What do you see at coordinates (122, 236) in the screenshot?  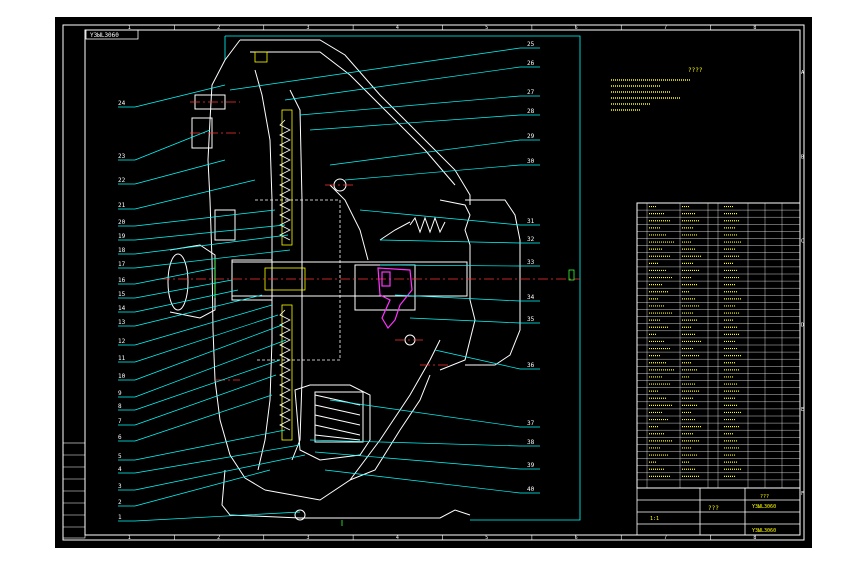 I see `callout-number: 19` at bounding box center [122, 236].